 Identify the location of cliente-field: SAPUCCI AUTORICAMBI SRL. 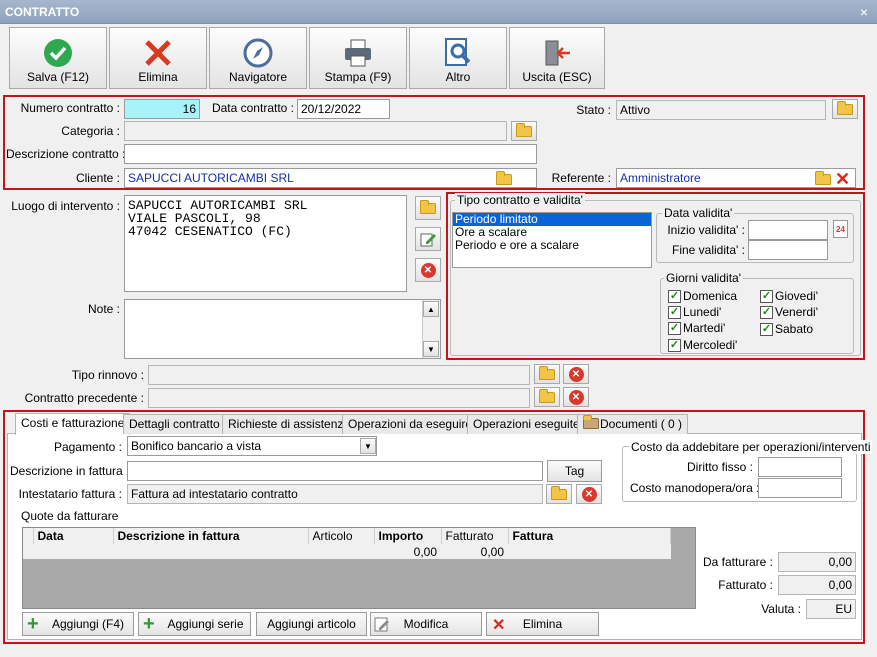
(330, 178).